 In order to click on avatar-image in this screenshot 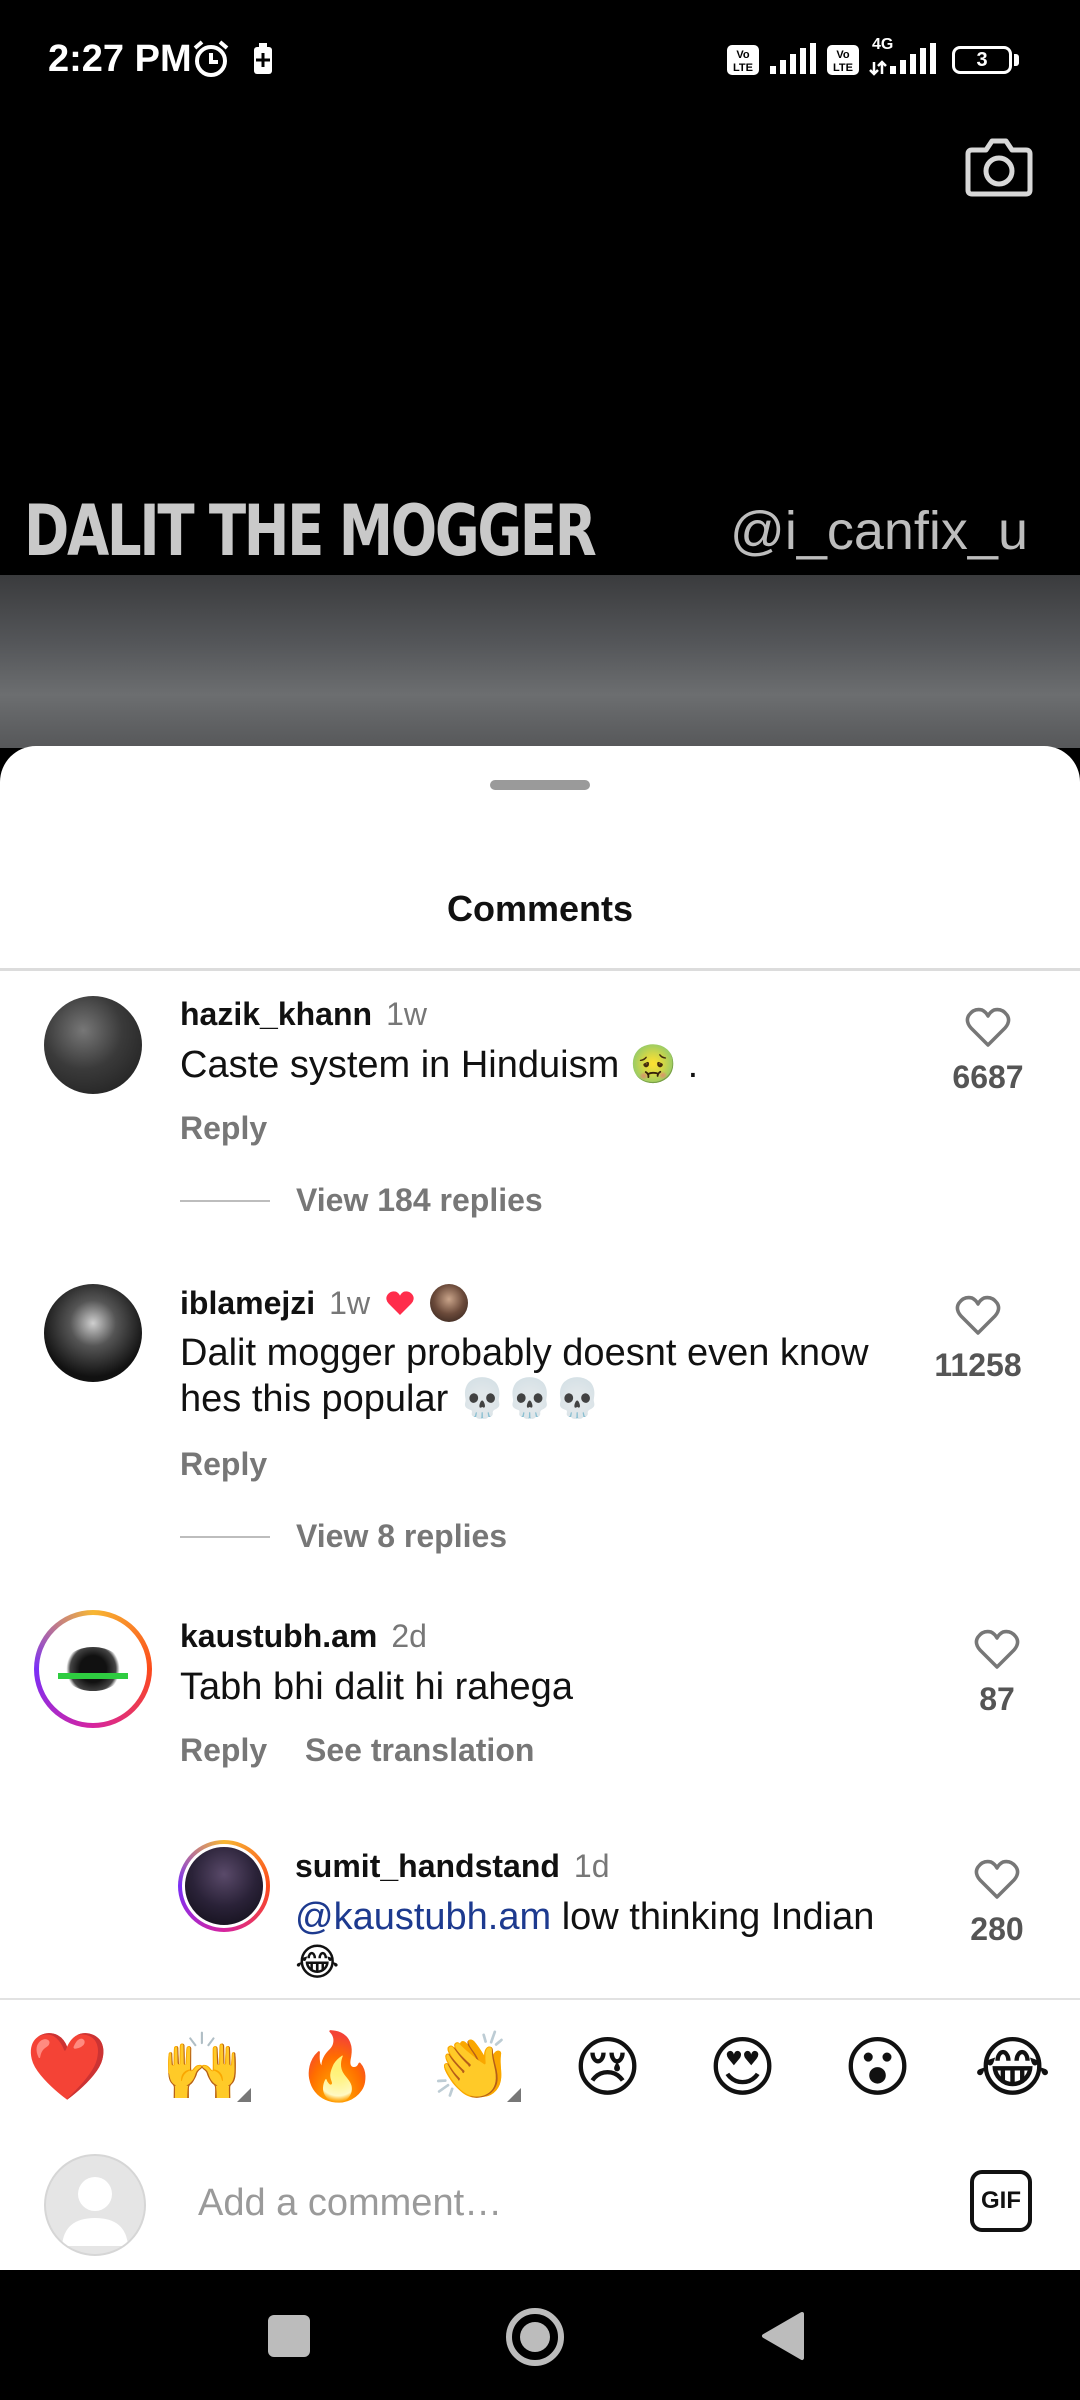, I will do `click(93, 1669)`.